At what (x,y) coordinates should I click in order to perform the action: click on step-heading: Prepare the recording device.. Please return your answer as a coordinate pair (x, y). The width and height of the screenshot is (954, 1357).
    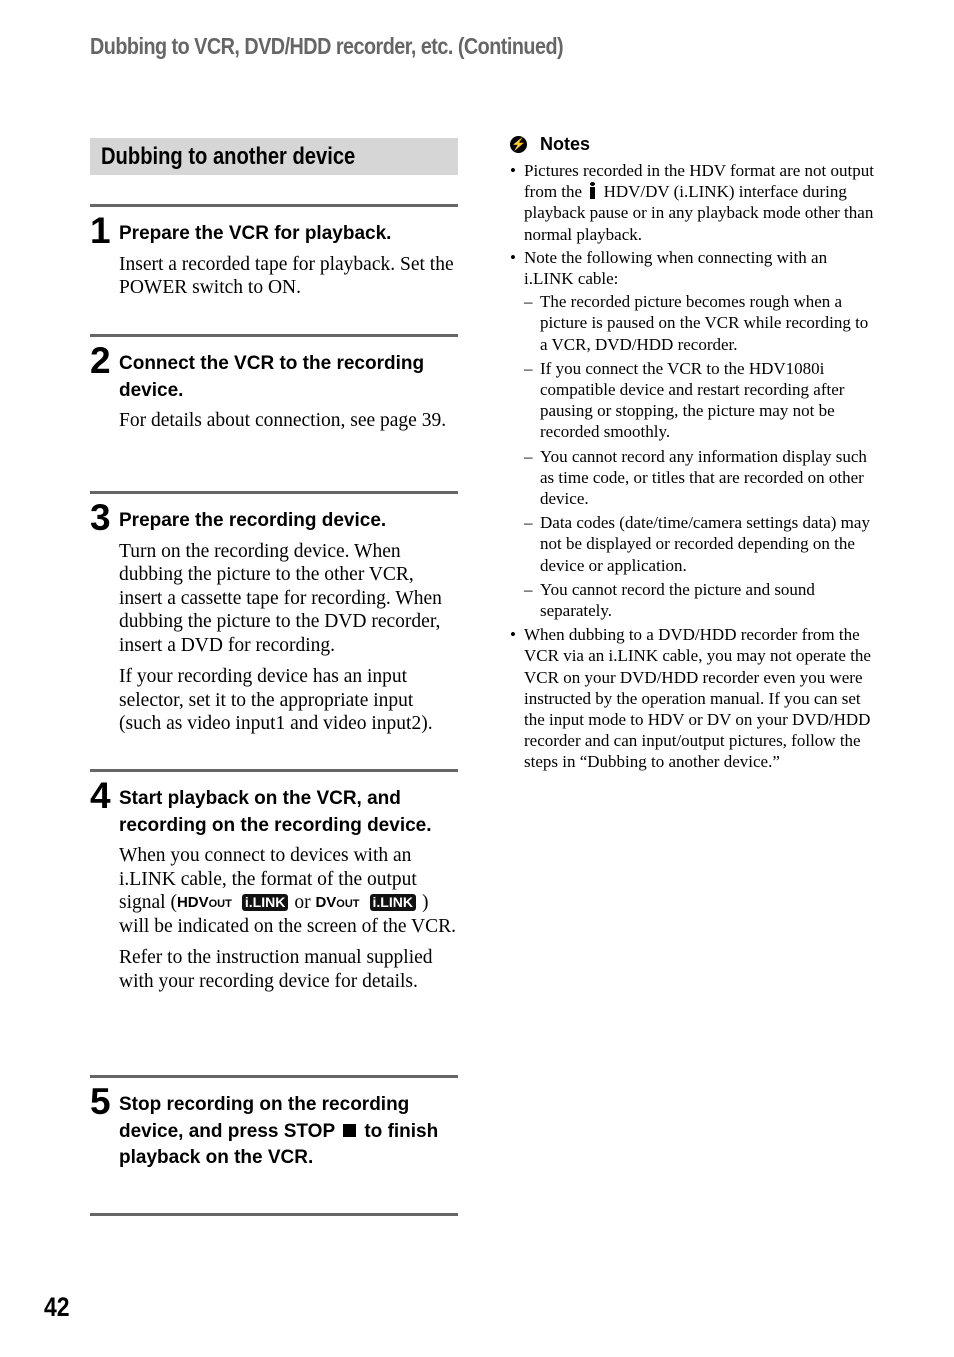
    Looking at the image, I should click on (253, 520).